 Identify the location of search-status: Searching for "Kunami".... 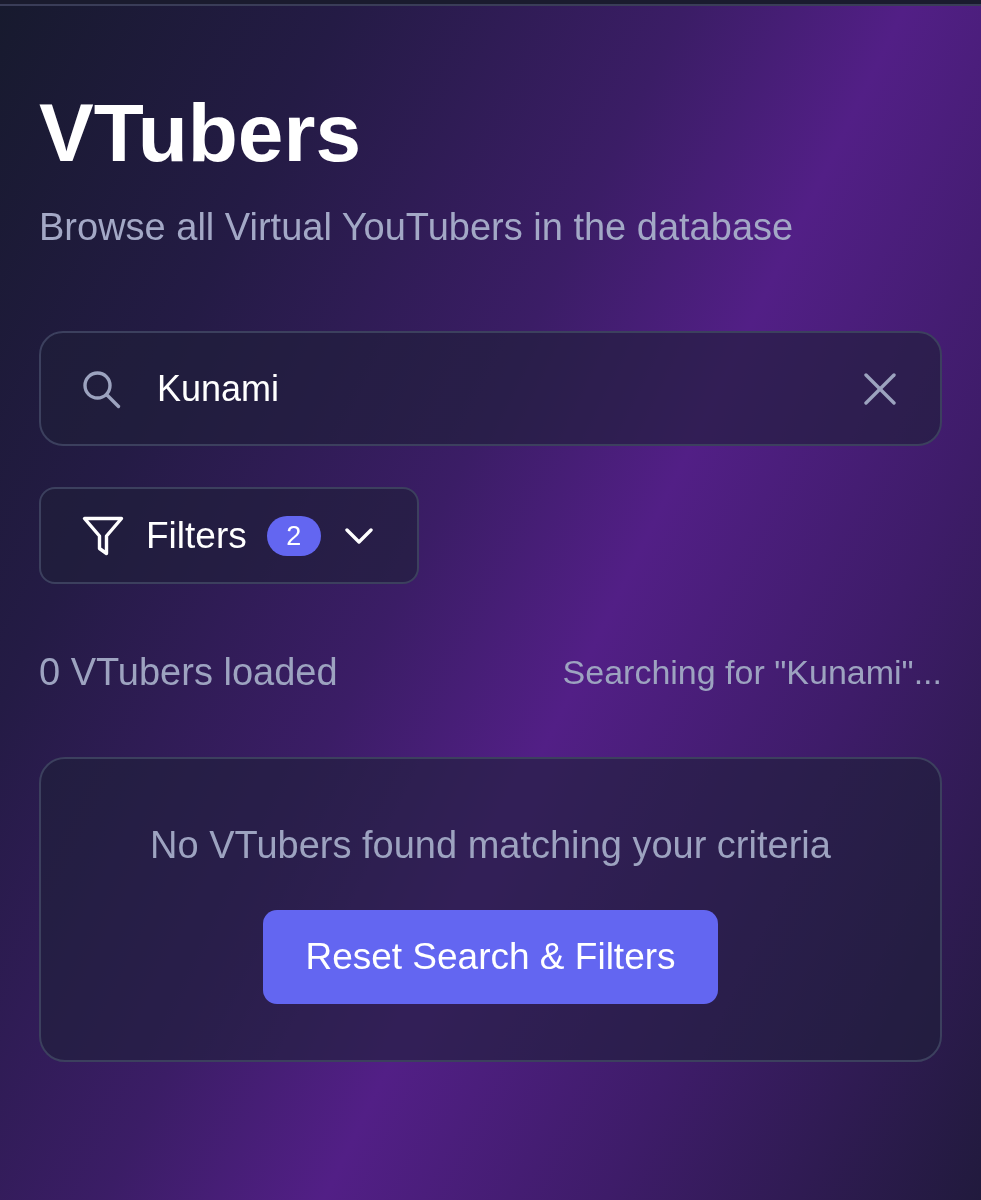
(752, 672).